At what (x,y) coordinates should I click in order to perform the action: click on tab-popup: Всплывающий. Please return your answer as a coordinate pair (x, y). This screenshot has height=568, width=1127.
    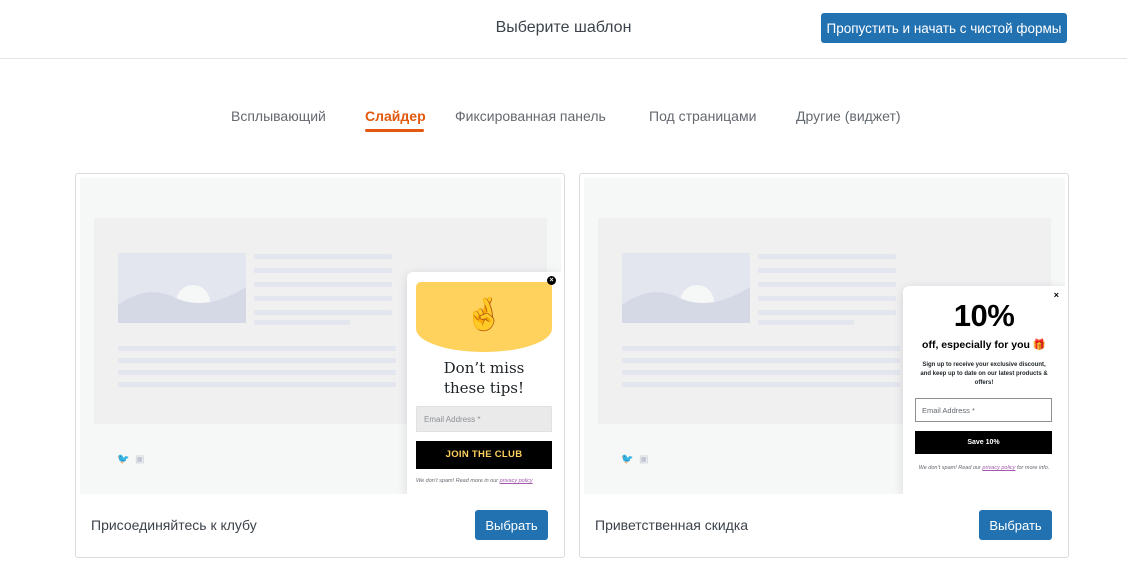
    Looking at the image, I should click on (278, 116).